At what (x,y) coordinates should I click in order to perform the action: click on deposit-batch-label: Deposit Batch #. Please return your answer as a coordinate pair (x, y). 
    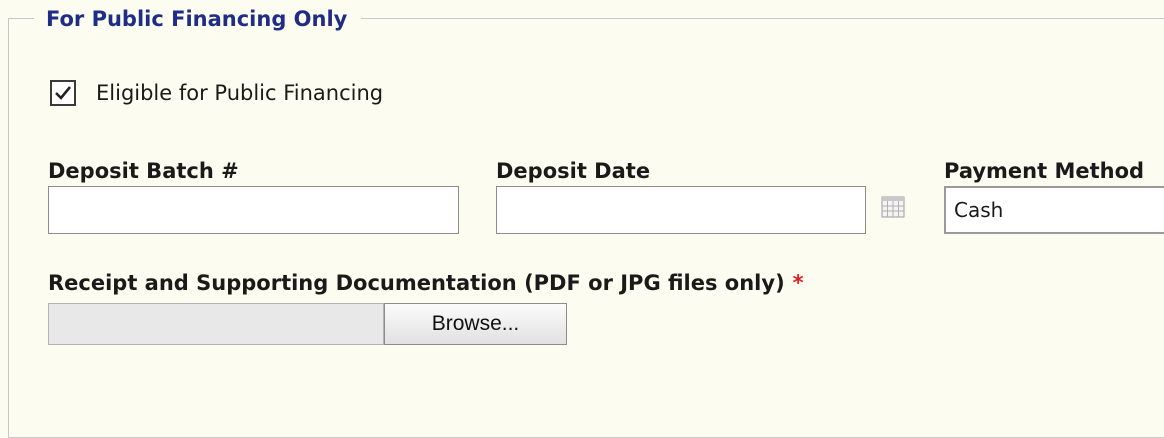
    Looking at the image, I should click on (143, 171).